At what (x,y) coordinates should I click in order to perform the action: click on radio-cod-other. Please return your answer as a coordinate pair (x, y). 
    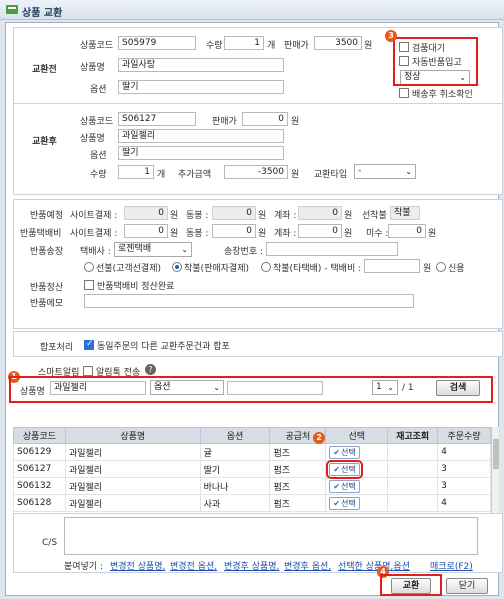
    Looking at the image, I should click on (266, 267).